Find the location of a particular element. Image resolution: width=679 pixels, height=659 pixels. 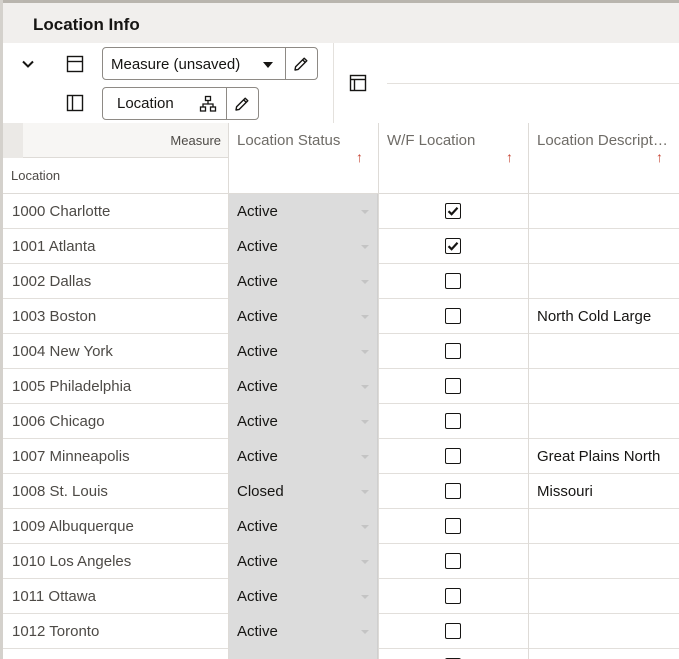

table-row: 1010 Los Angeles Active is located at coordinates (341, 561).